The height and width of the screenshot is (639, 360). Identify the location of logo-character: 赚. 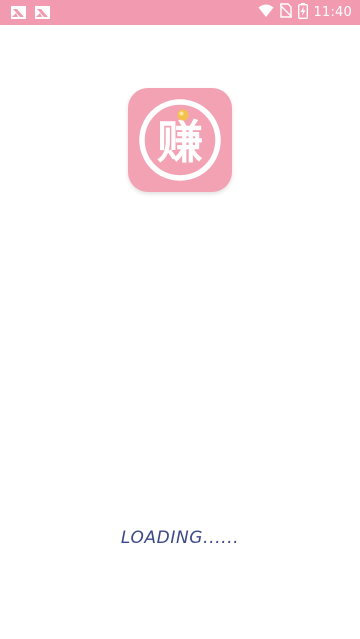
(180, 142).